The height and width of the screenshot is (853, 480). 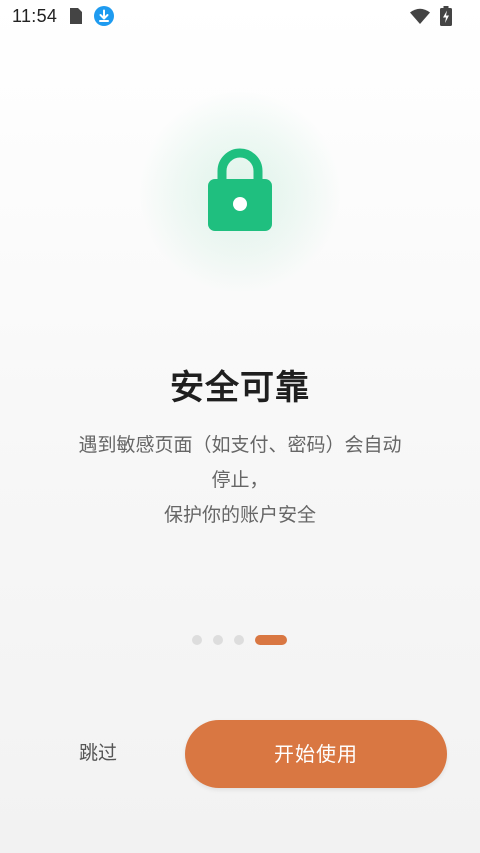 I want to click on skip-button: 跳过, so click(x=98, y=753).